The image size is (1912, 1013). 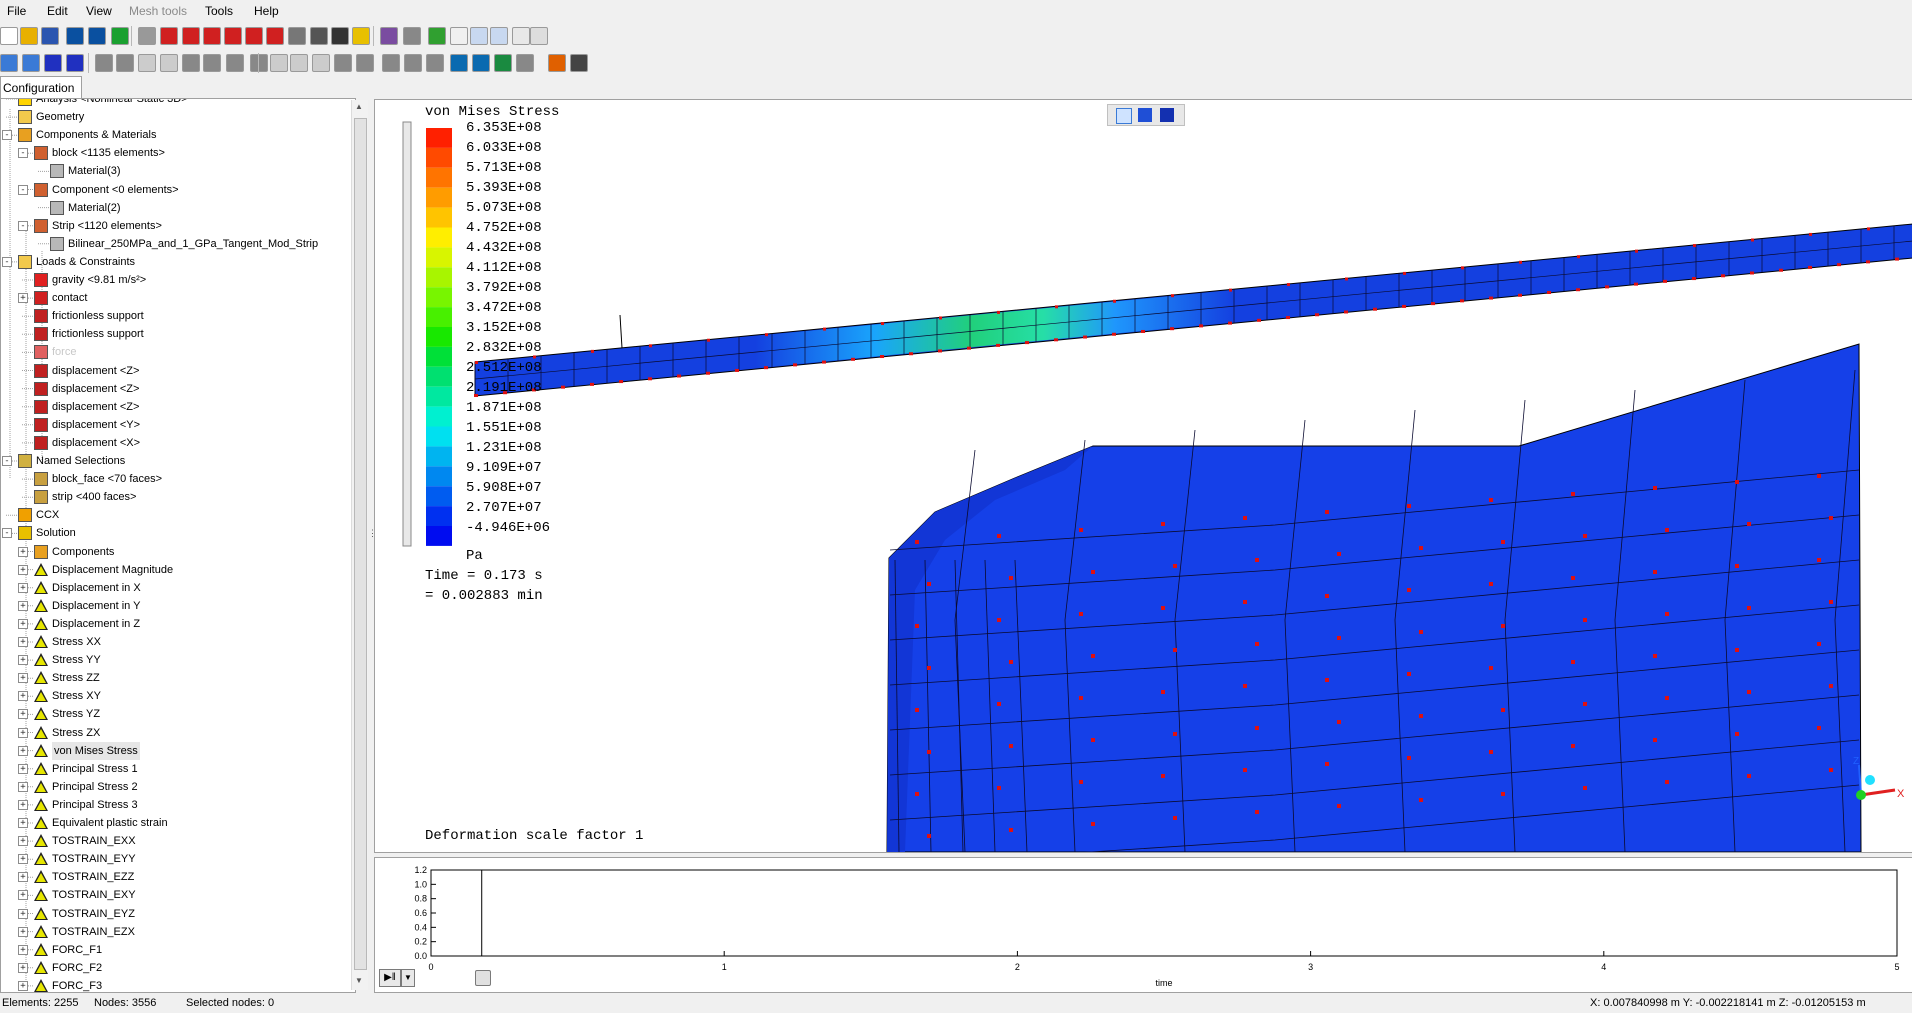 What do you see at coordinates (171, 642) in the screenshot?
I see `tree-item: + Stress XX` at bounding box center [171, 642].